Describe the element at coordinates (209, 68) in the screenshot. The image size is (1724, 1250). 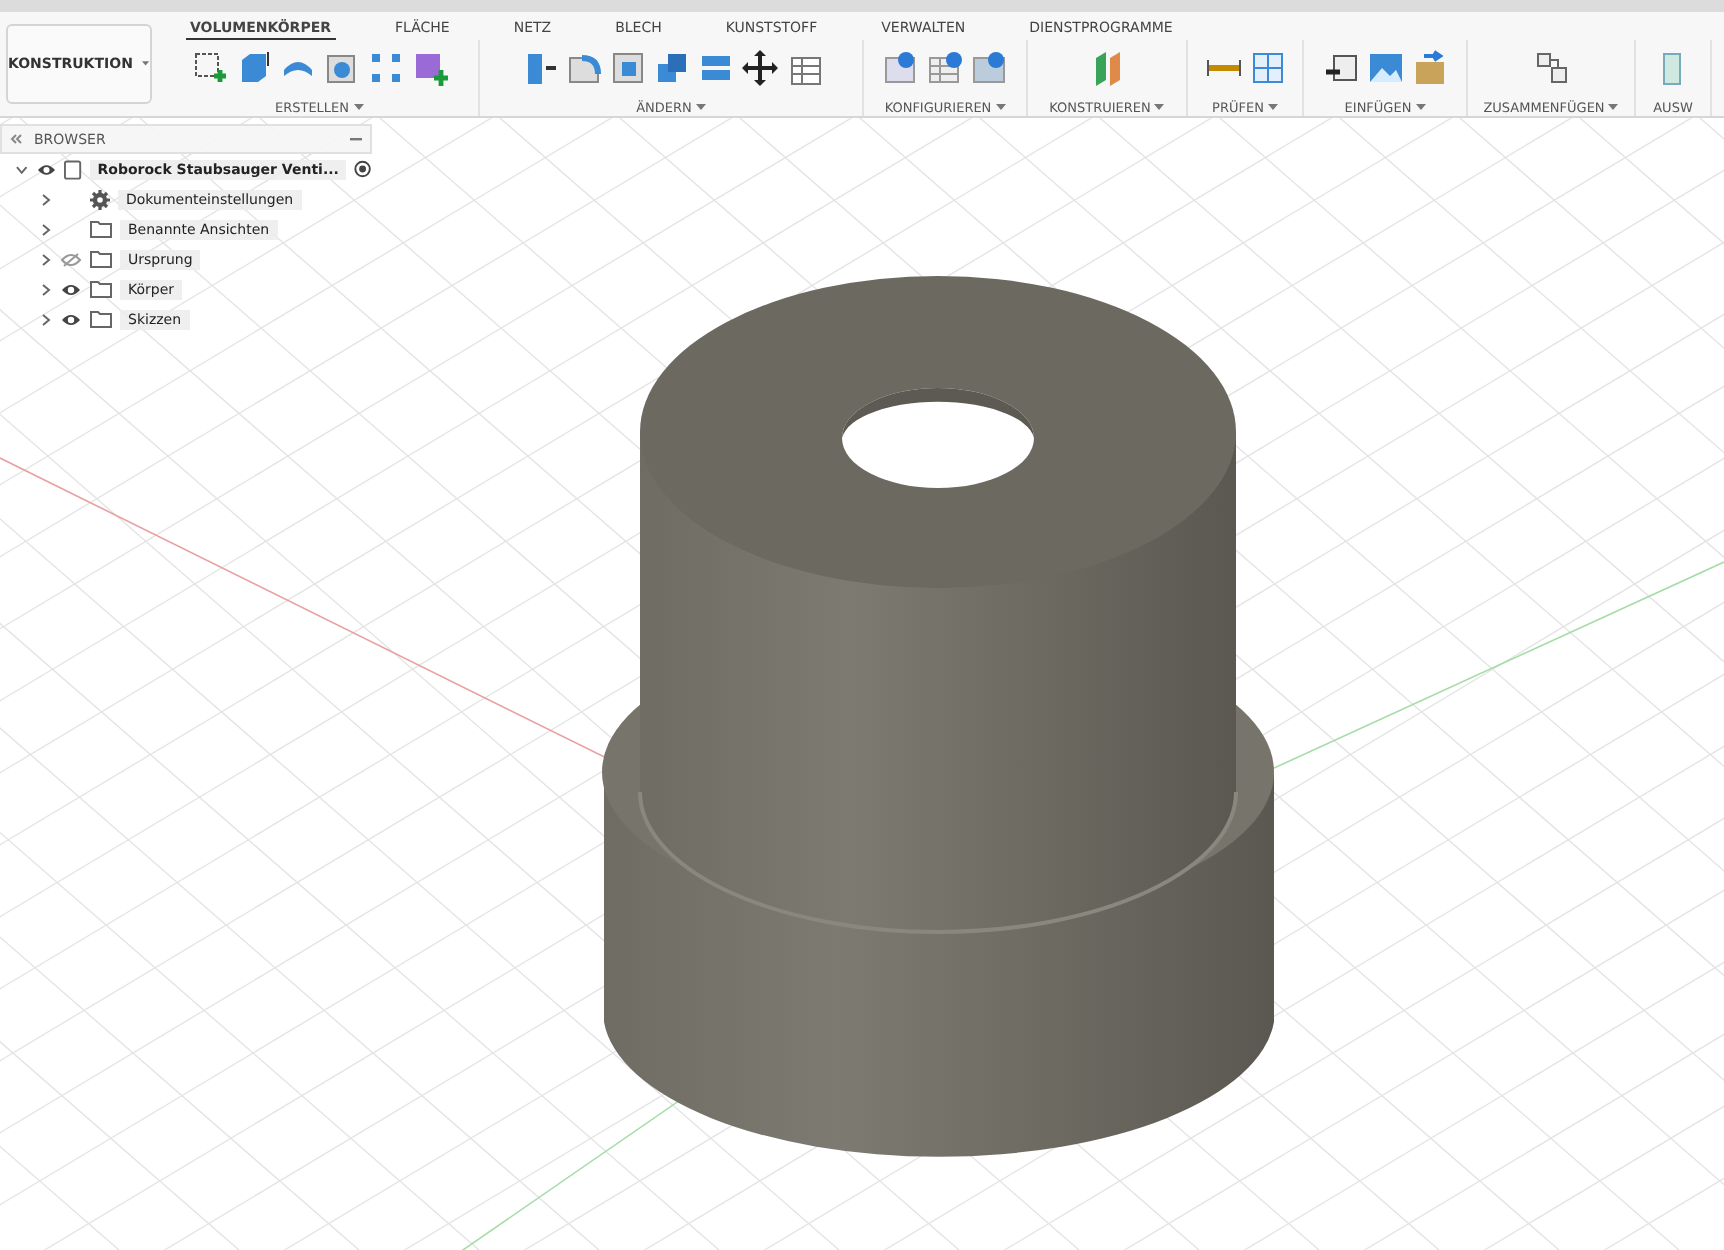
I see `sketch-icon` at that location.